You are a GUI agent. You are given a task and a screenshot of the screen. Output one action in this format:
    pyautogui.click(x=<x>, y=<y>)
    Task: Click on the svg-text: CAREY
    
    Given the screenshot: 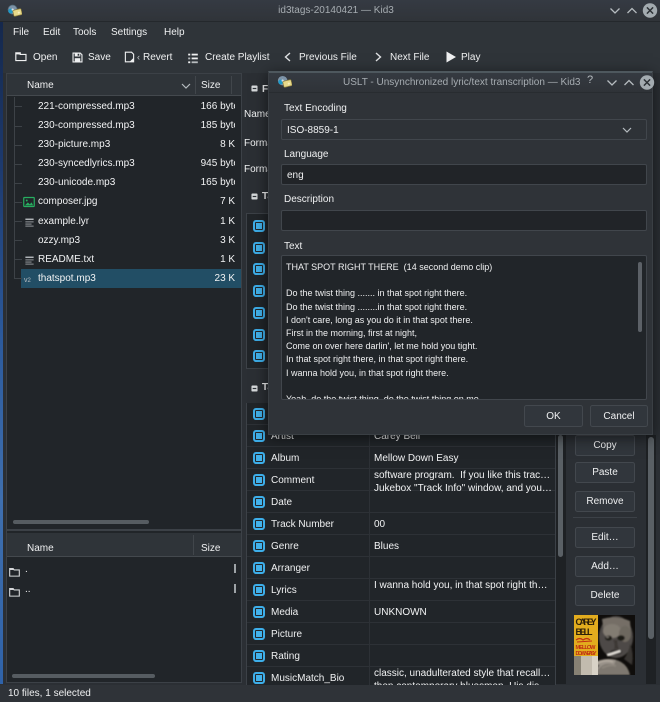 What is the action you would take?
    pyautogui.click(x=586, y=622)
    